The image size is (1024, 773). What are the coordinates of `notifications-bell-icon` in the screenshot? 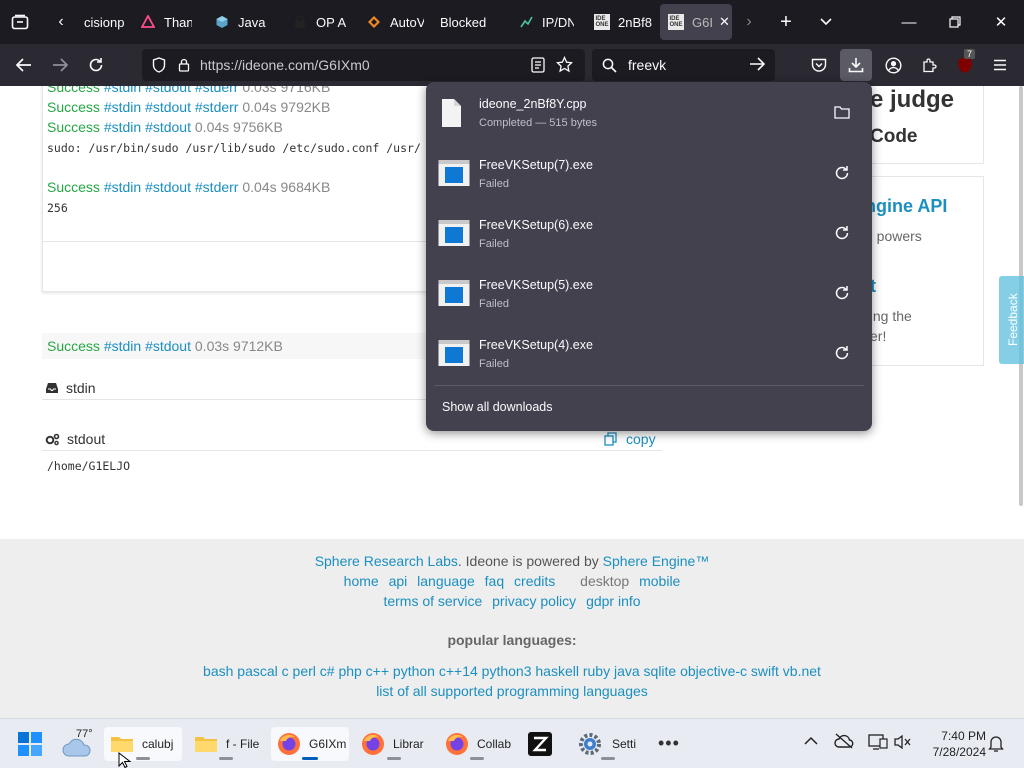 It's located at (996, 745).